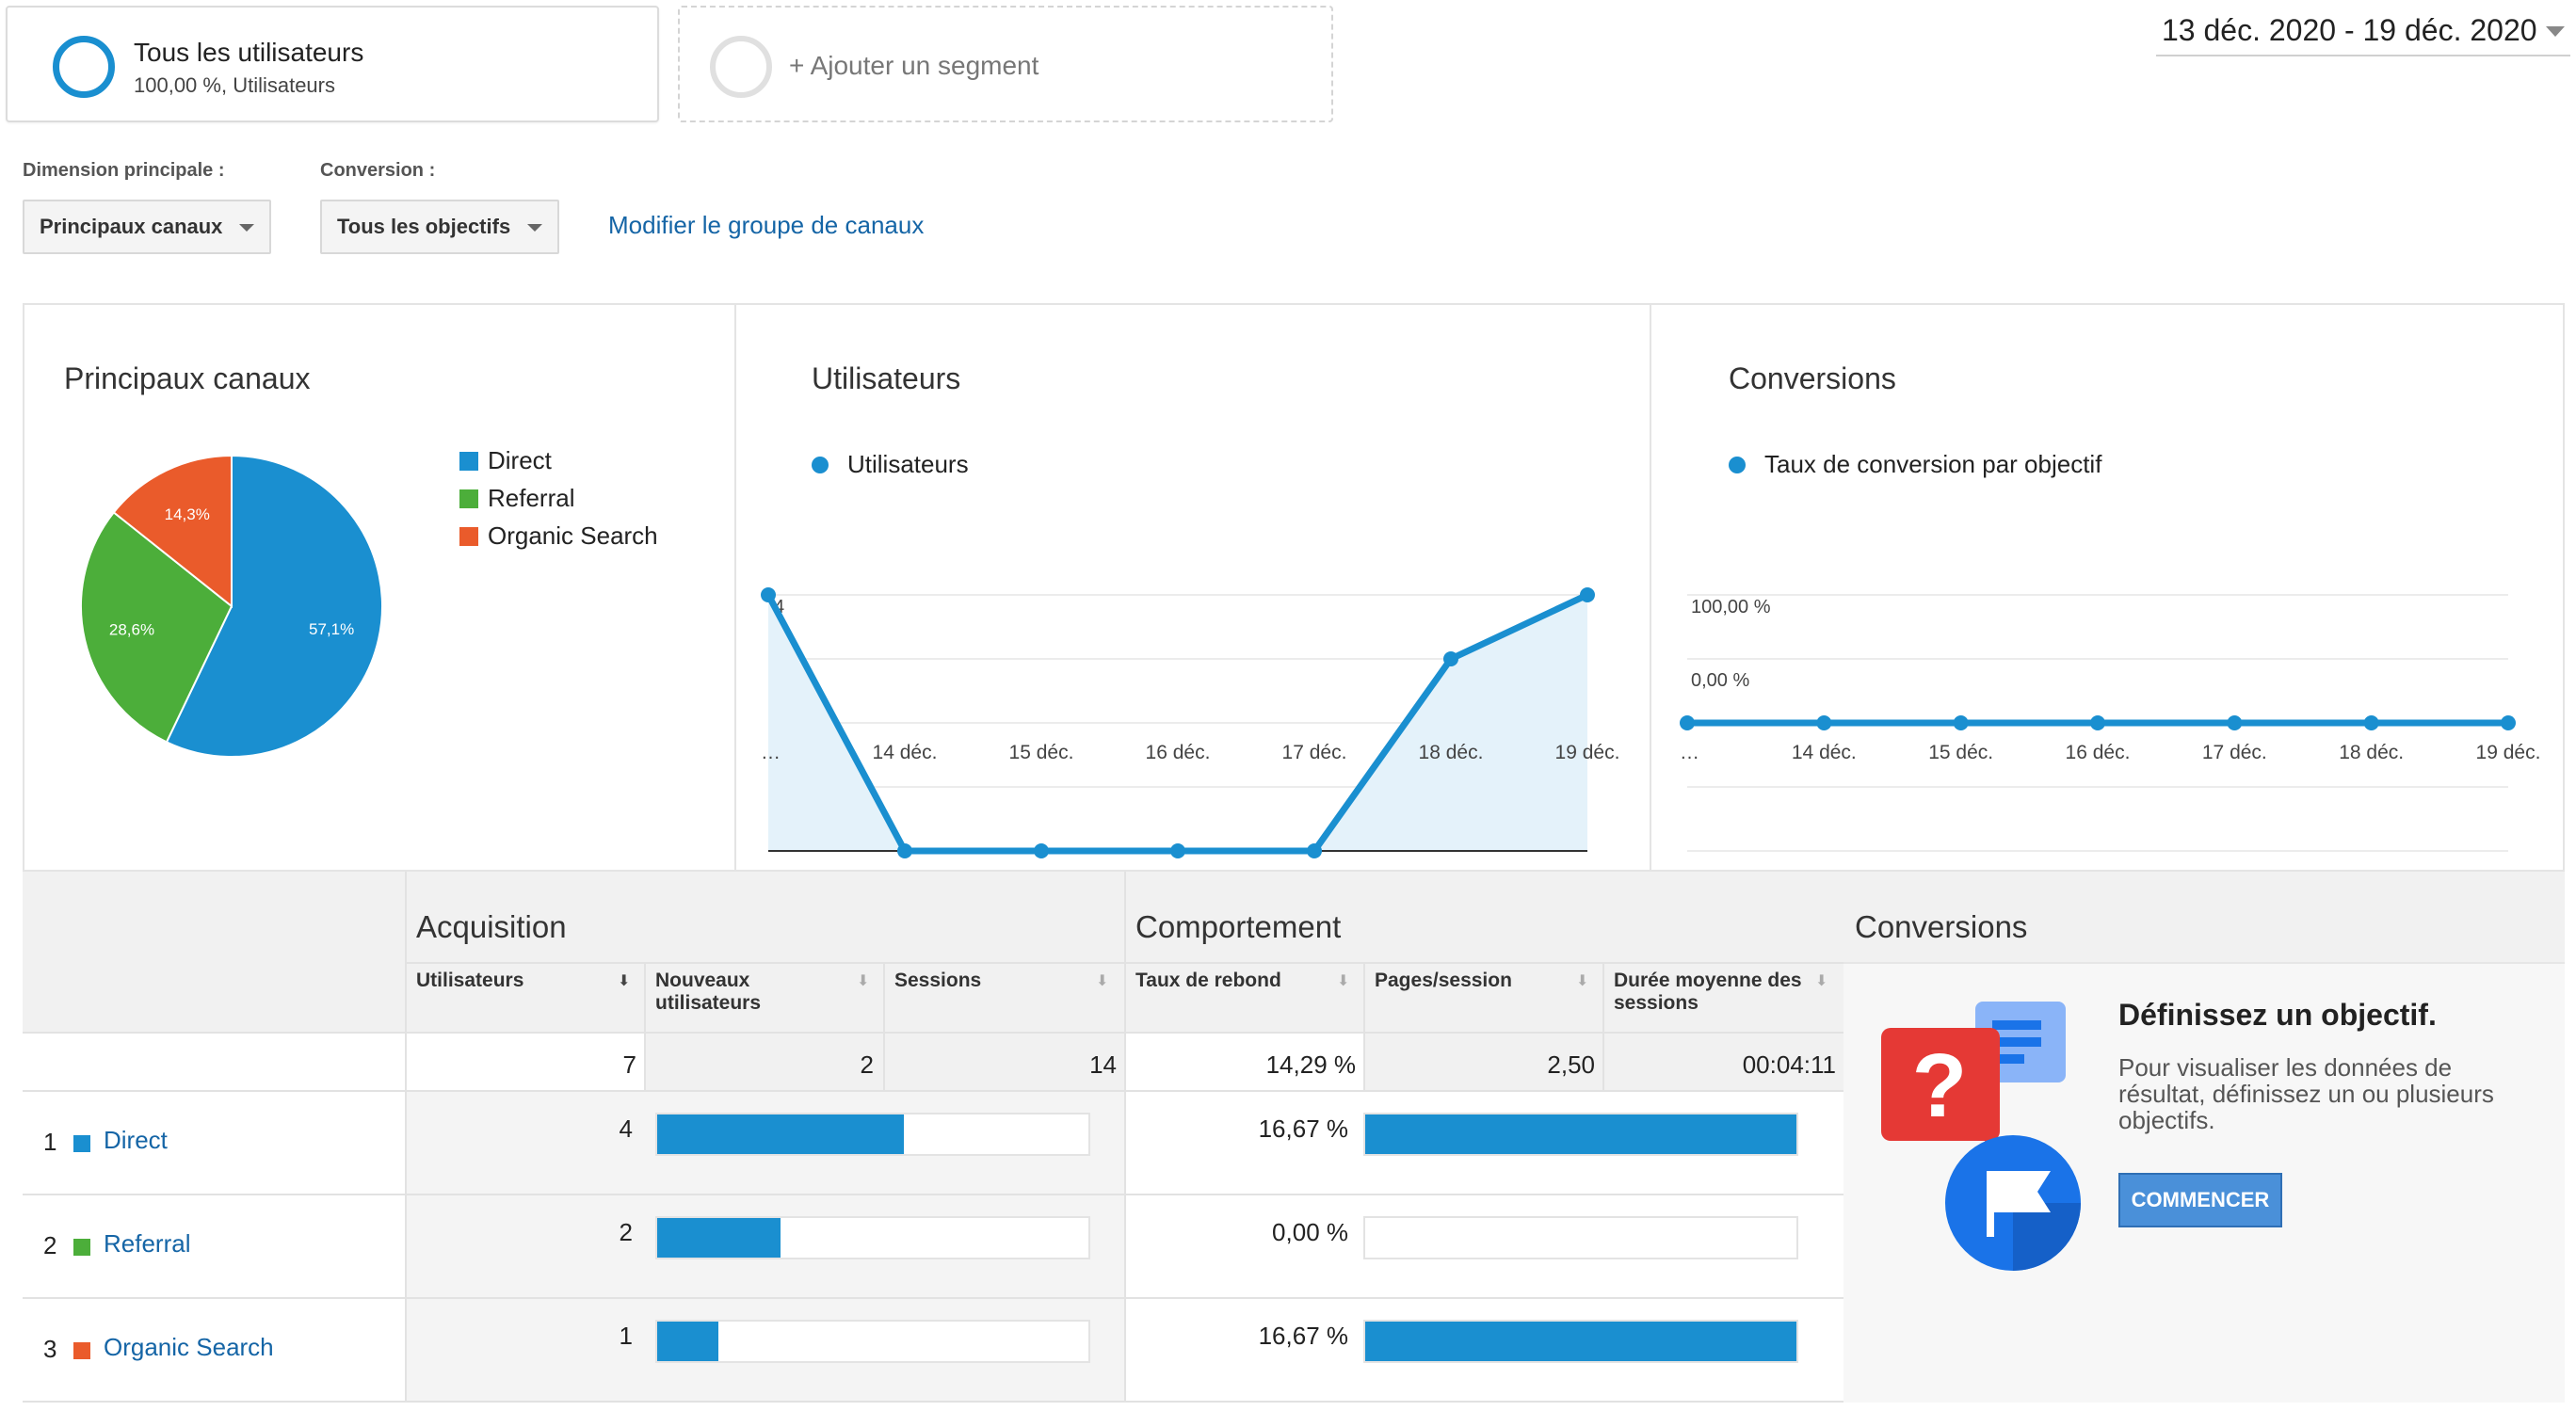 The width and height of the screenshot is (2576, 1411). What do you see at coordinates (626, 1128) in the screenshot?
I see `row-users: 4` at bounding box center [626, 1128].